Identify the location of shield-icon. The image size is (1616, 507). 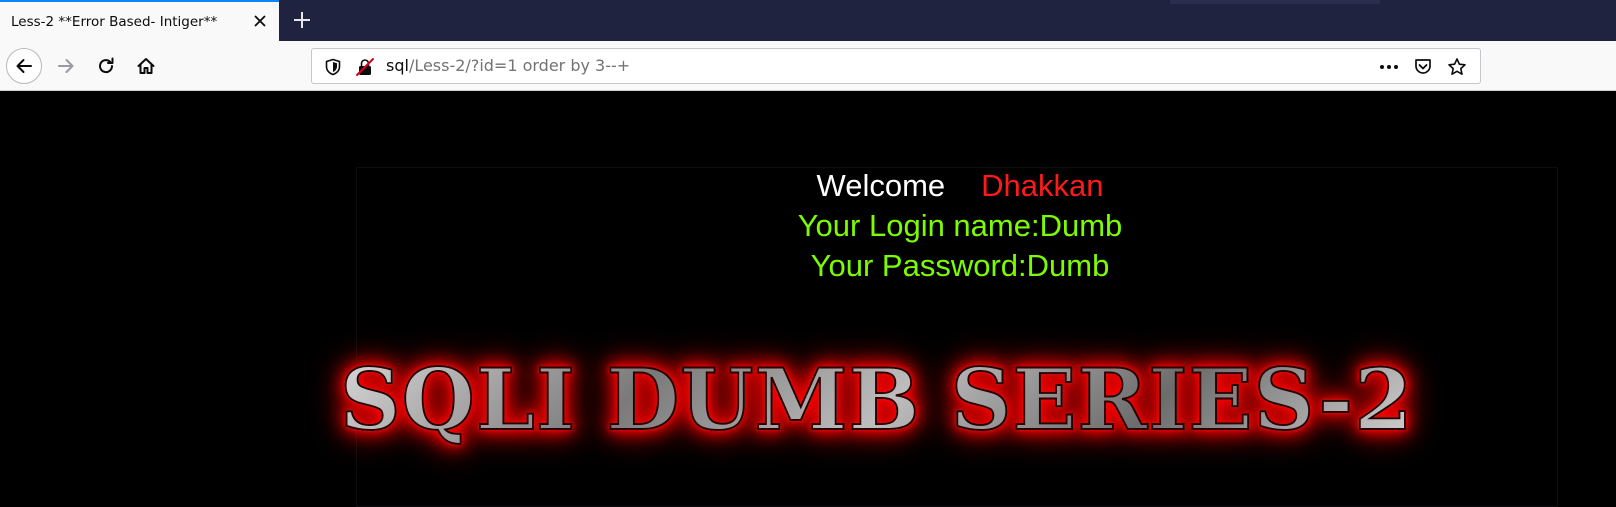
(333, 67).